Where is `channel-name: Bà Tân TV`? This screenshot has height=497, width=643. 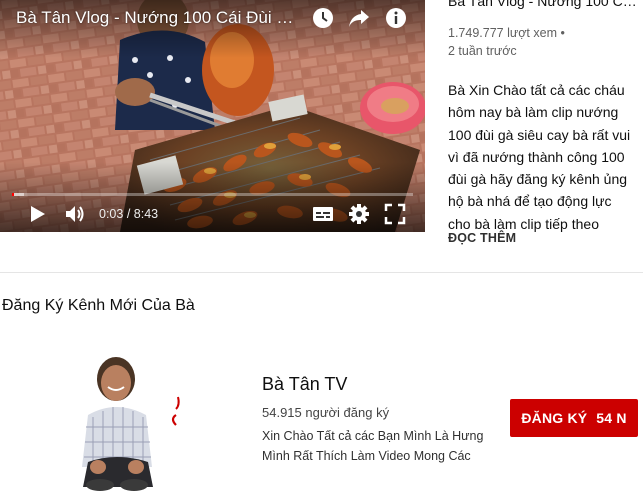 channel-name: Bà Tân TV is located at coordinates (304, 384).